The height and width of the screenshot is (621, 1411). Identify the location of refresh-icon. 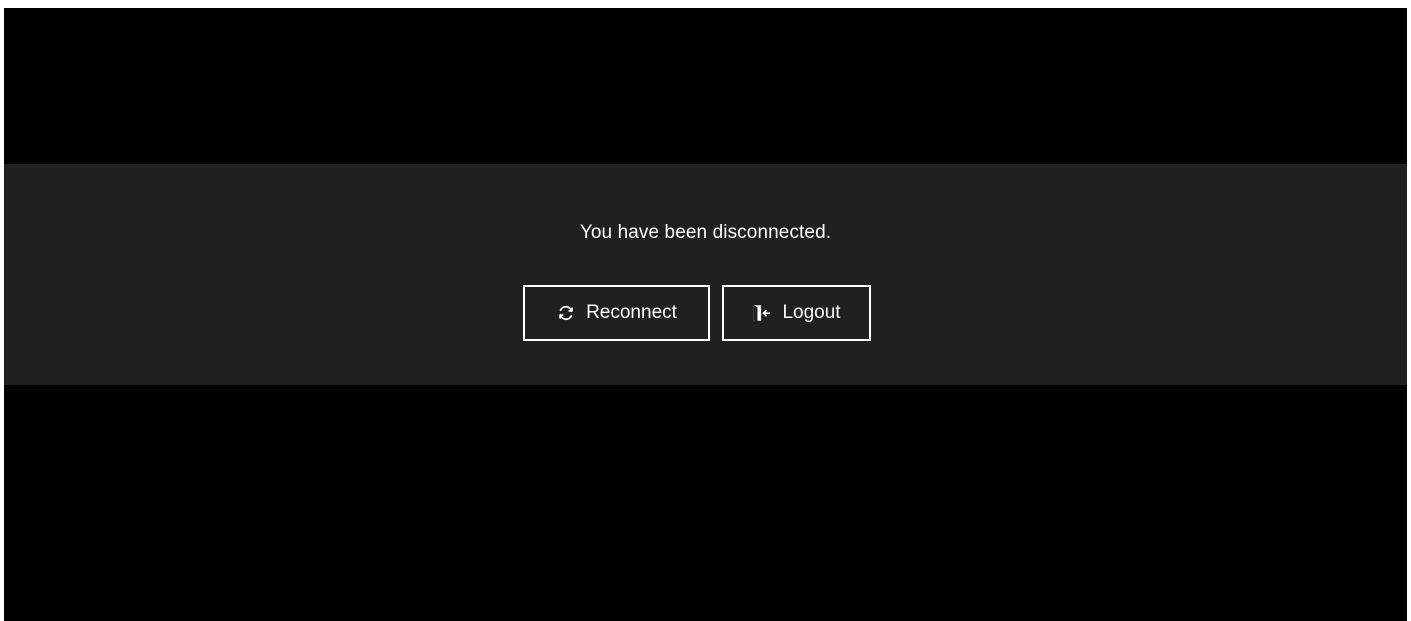
(566, 313).